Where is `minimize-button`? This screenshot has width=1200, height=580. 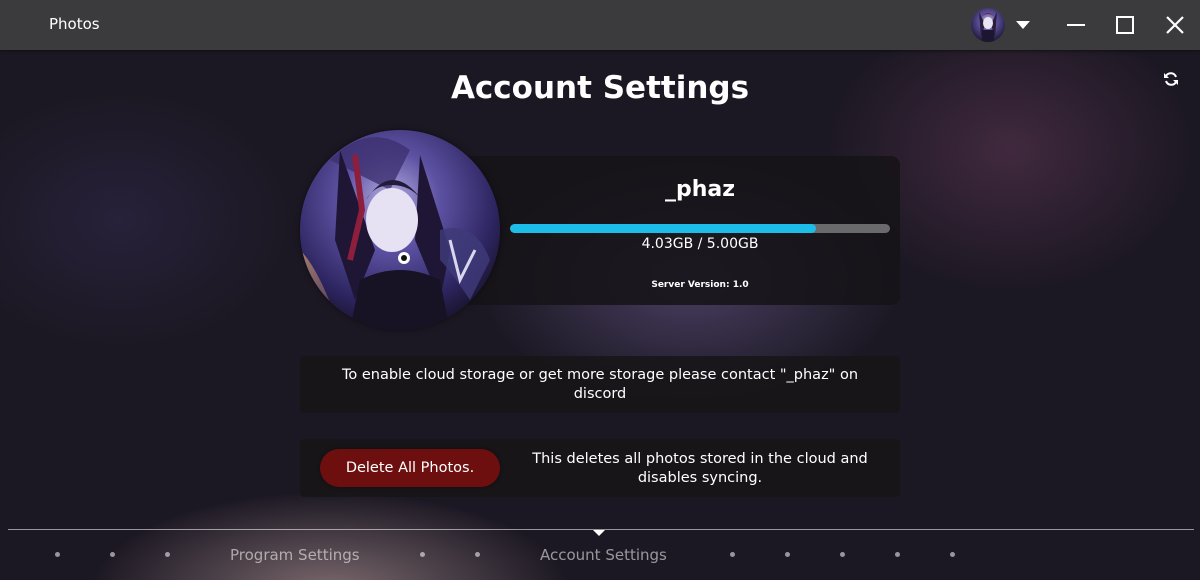
minimize-button is located at coordinates (1076, 25).